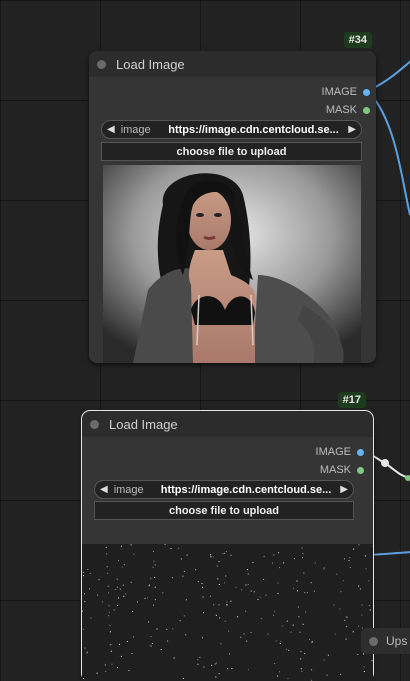 This screenshot has height=681, width=410. I want to click on node-title: Load Image, so click(143, 424).